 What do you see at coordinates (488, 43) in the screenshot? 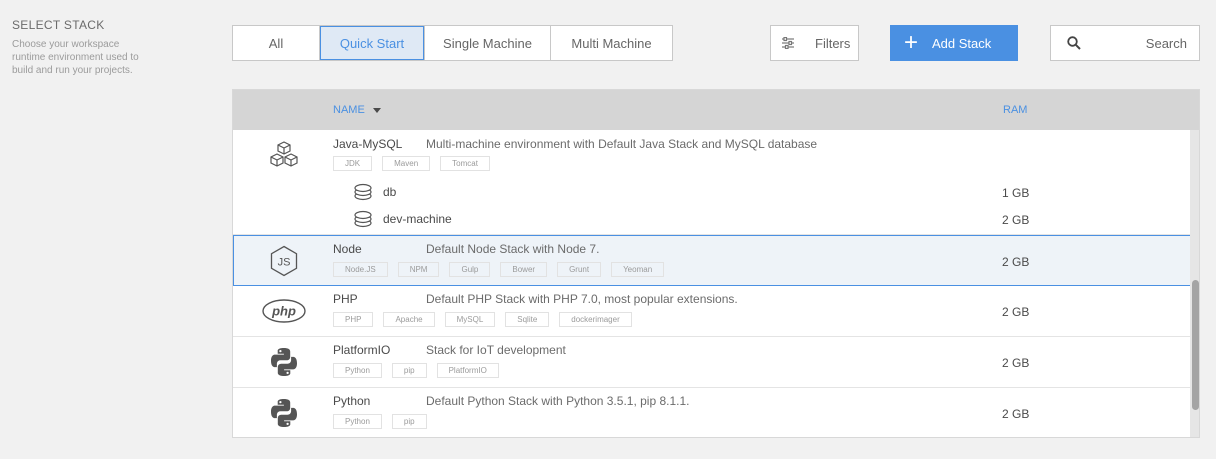
I see `filter-single-machine-button: Single Machine` at bounding box center [488, 43].